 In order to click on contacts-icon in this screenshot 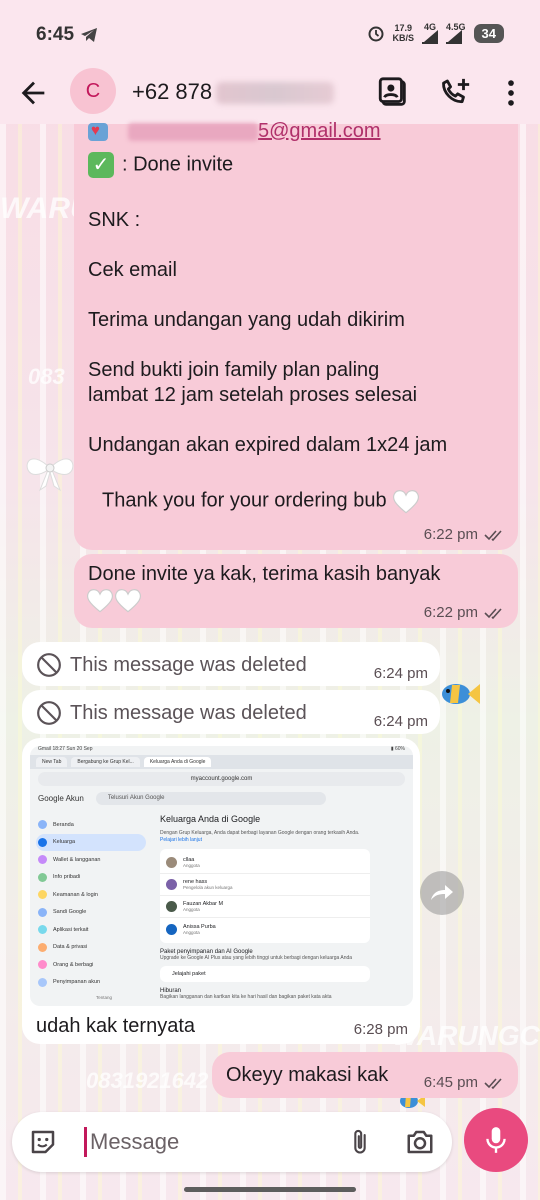, I will do `click(393, 93)`.